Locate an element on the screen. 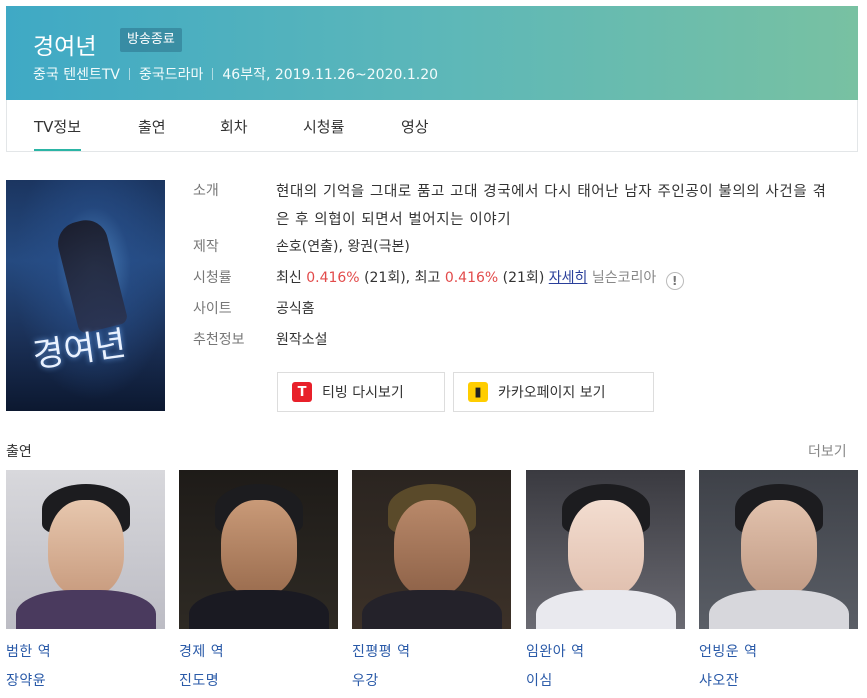  network-text: 중국 텐센트TV is located at coordinates (76, 75).